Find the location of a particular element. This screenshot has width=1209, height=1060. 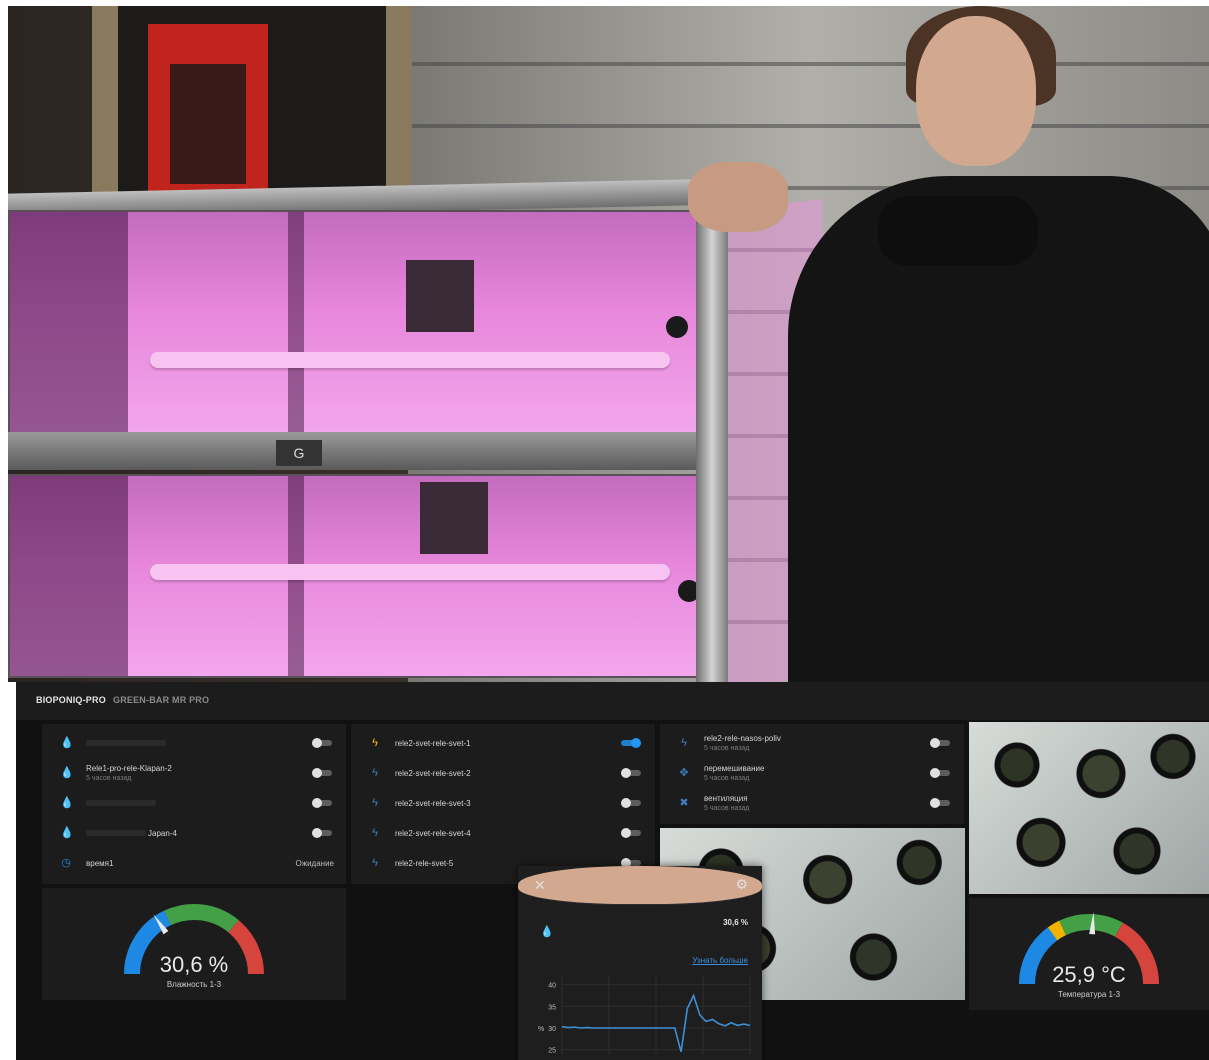

list-item: ϟ rele2-svet-rele-svet-4 is located at coordinates (503, 833).